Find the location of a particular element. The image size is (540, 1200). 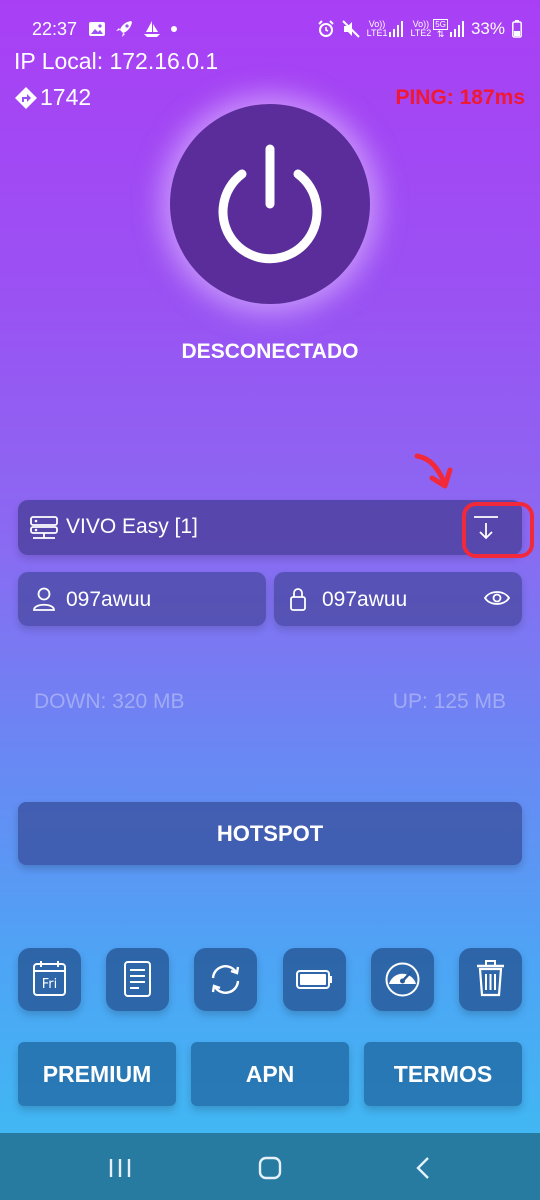

sim1-indicator: Vo)) LTE1 is located at coordinates (385, 29).